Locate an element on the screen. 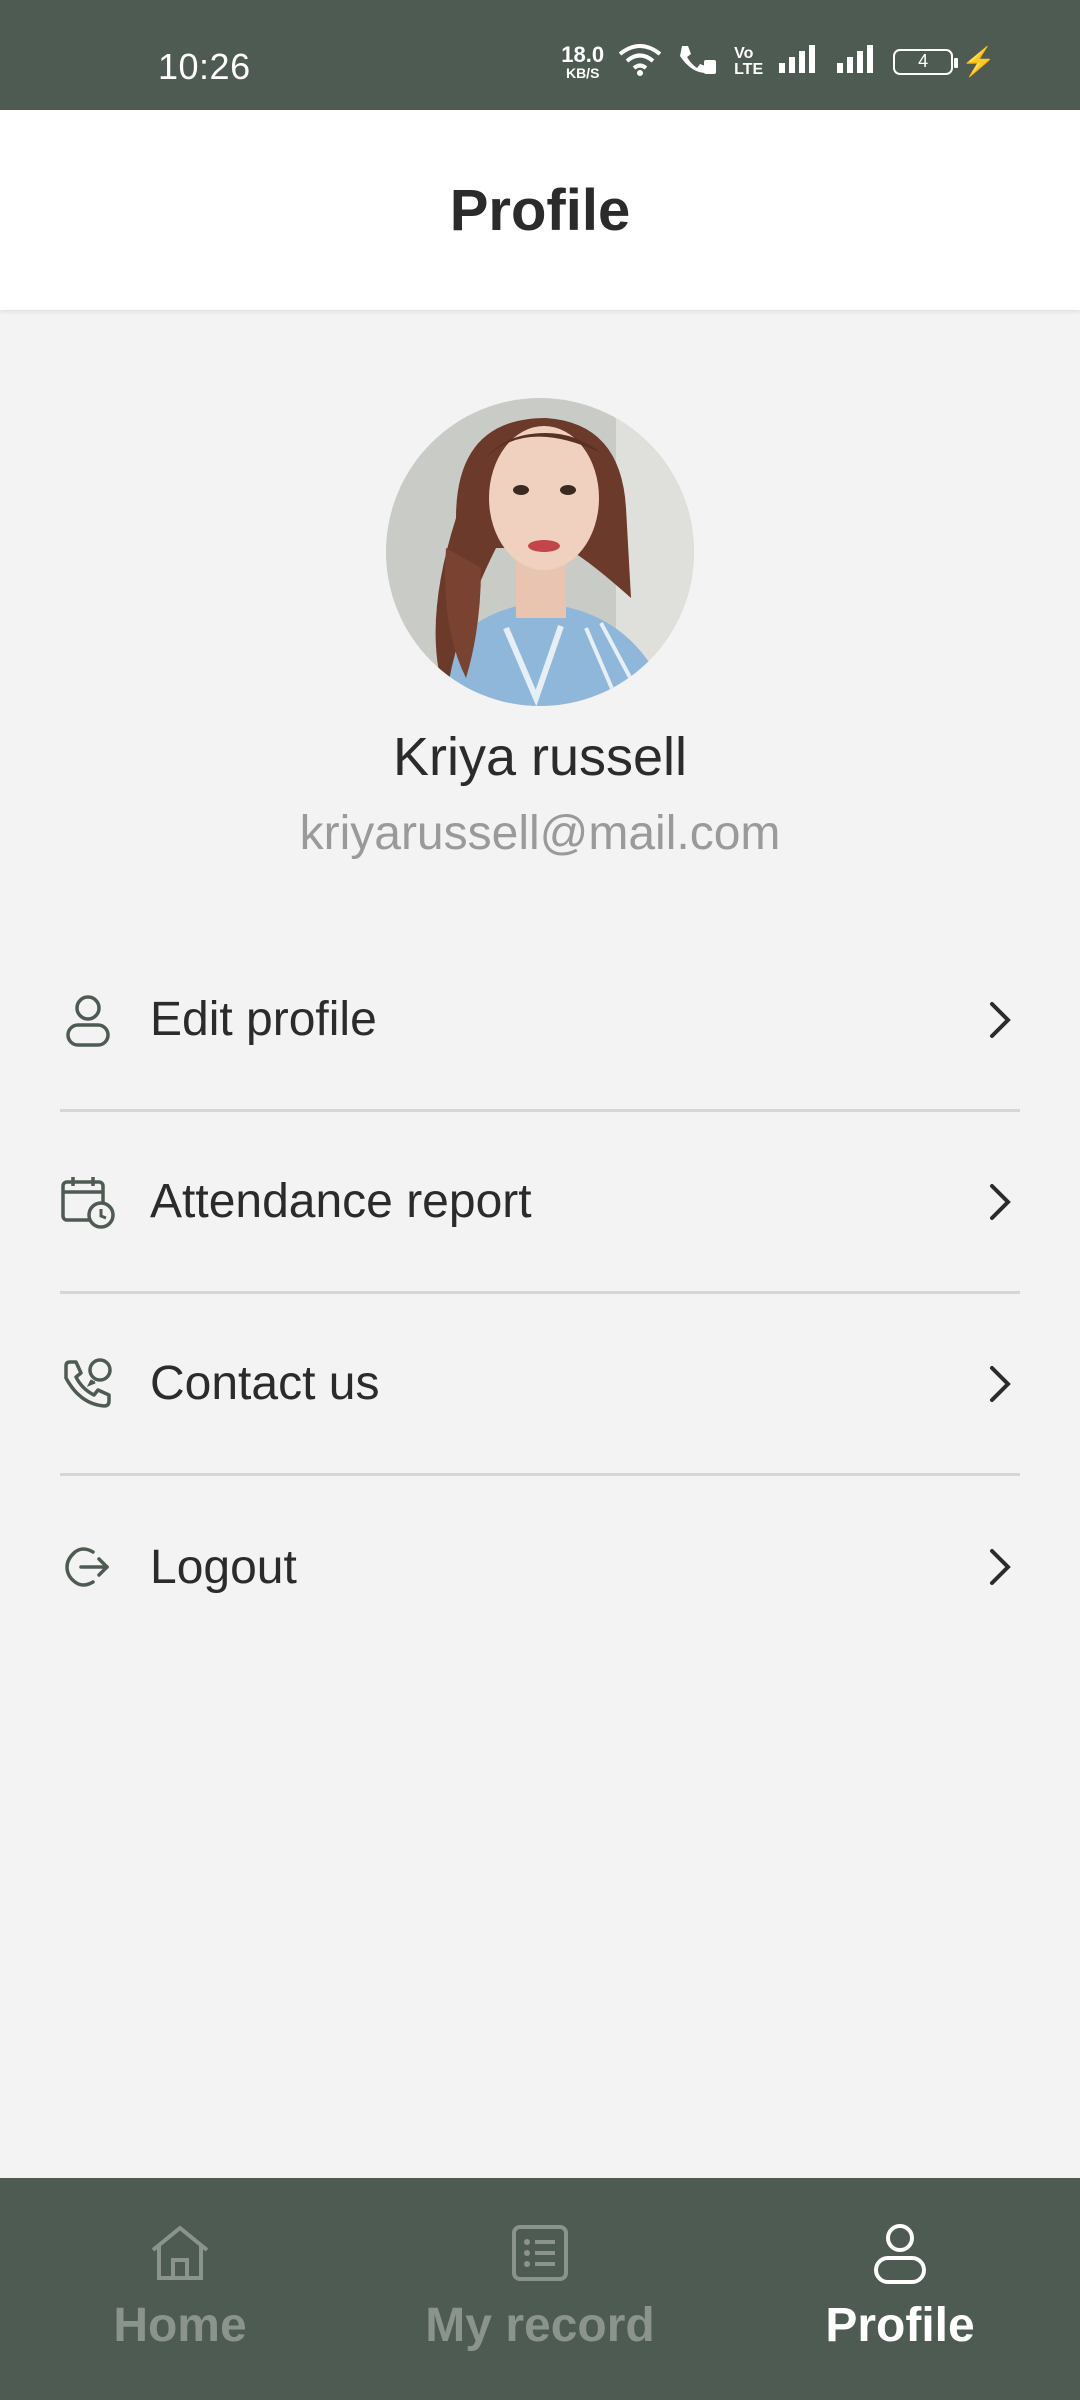 The image size is (1080, 2400). volte-indicator: Vo LTE is located at coordinates (749, 61).